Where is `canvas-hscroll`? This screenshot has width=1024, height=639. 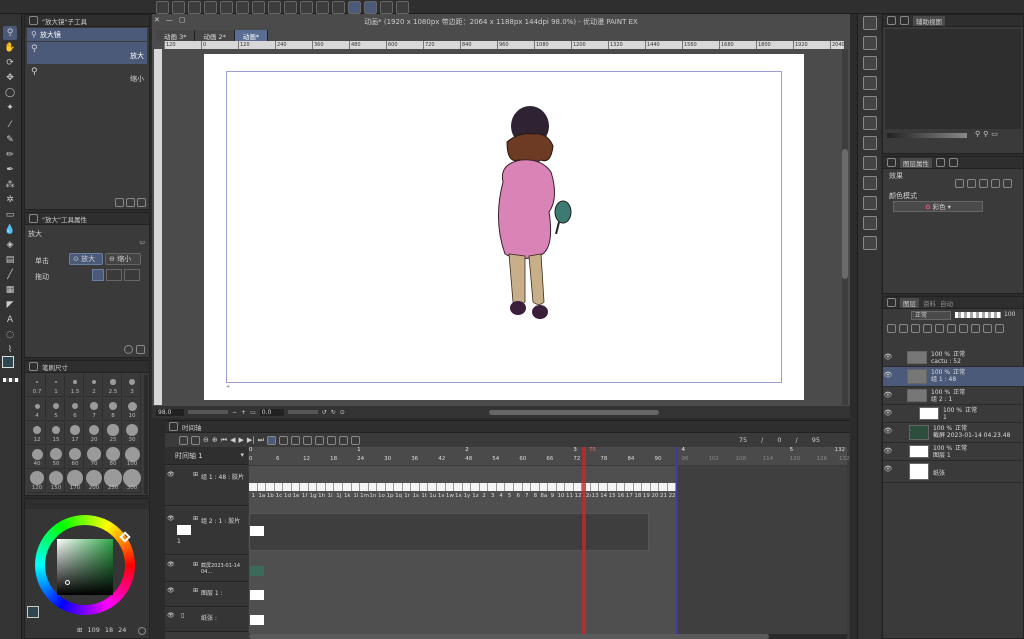 canvas-hscroll is located at coordinates (573, 412).